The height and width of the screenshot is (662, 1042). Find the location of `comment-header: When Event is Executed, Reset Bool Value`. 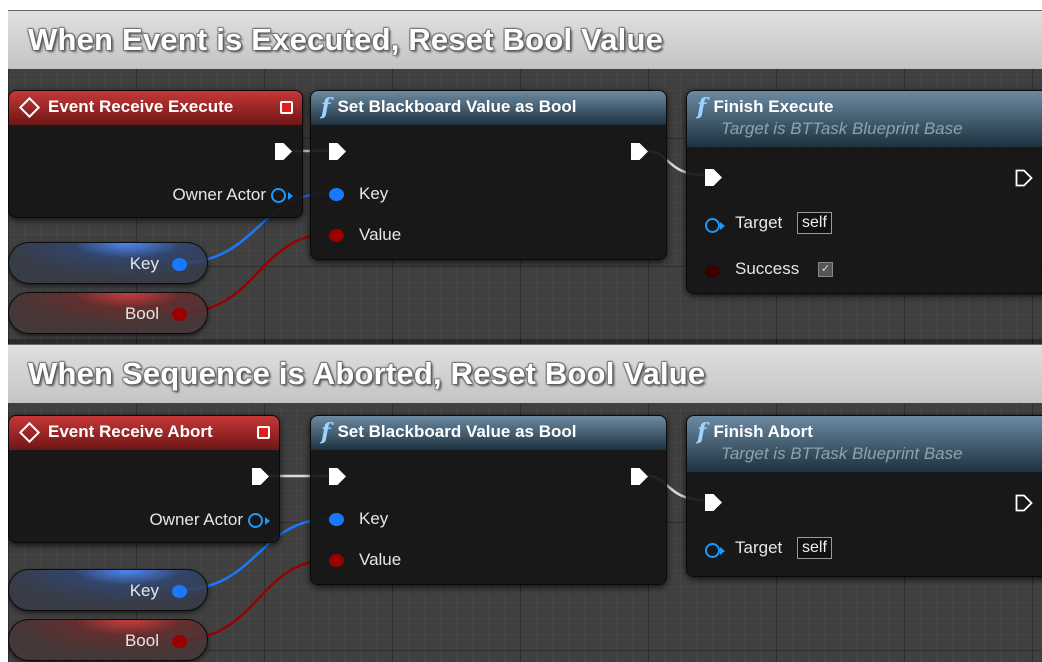

comment-header: When Event is Executed, Reset Bool Value is located at coordinates (525, 40).